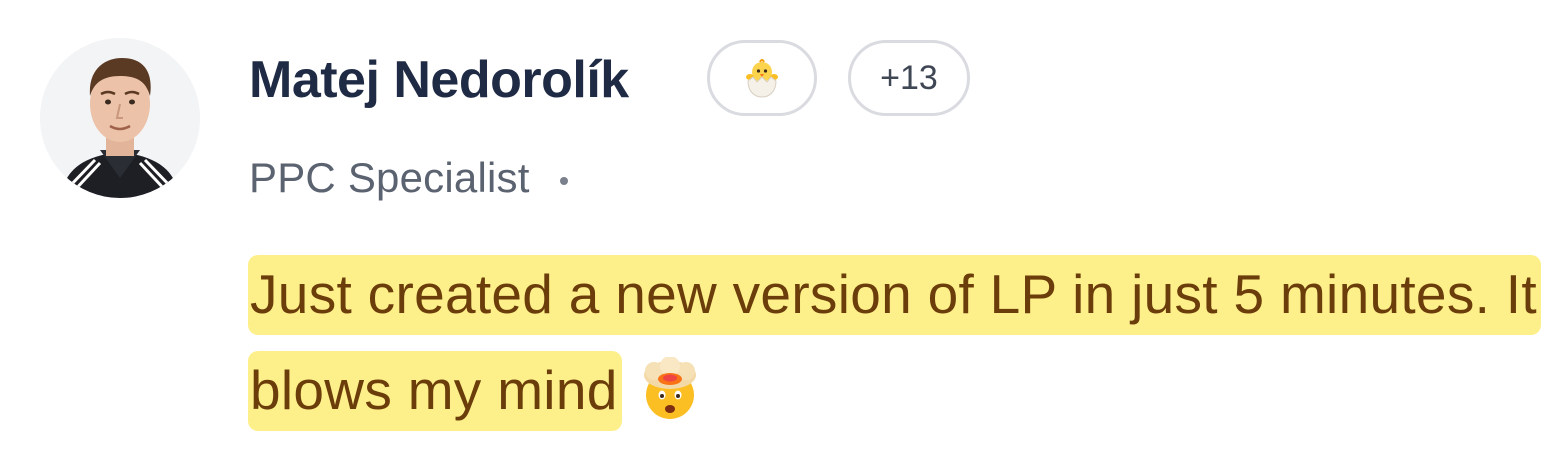  I want to click on user-meta: PPC Specialist, so click(408, 178).